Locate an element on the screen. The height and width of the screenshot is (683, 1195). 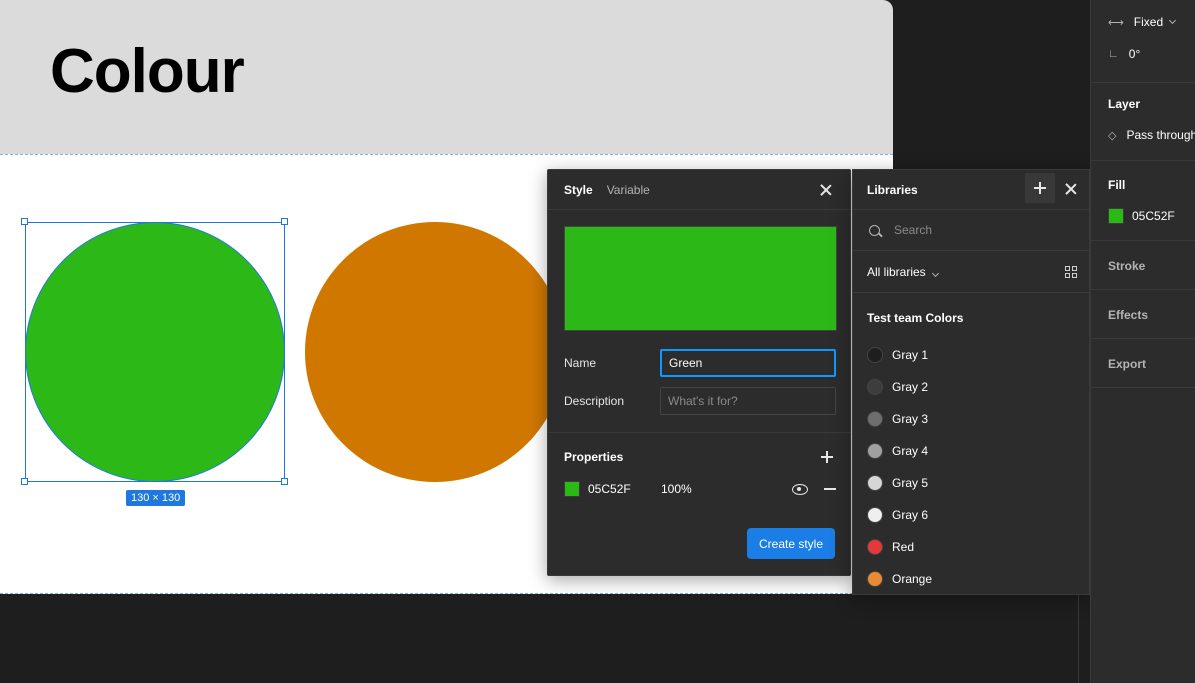
description-label: Description is located at coordinates (594, 401).